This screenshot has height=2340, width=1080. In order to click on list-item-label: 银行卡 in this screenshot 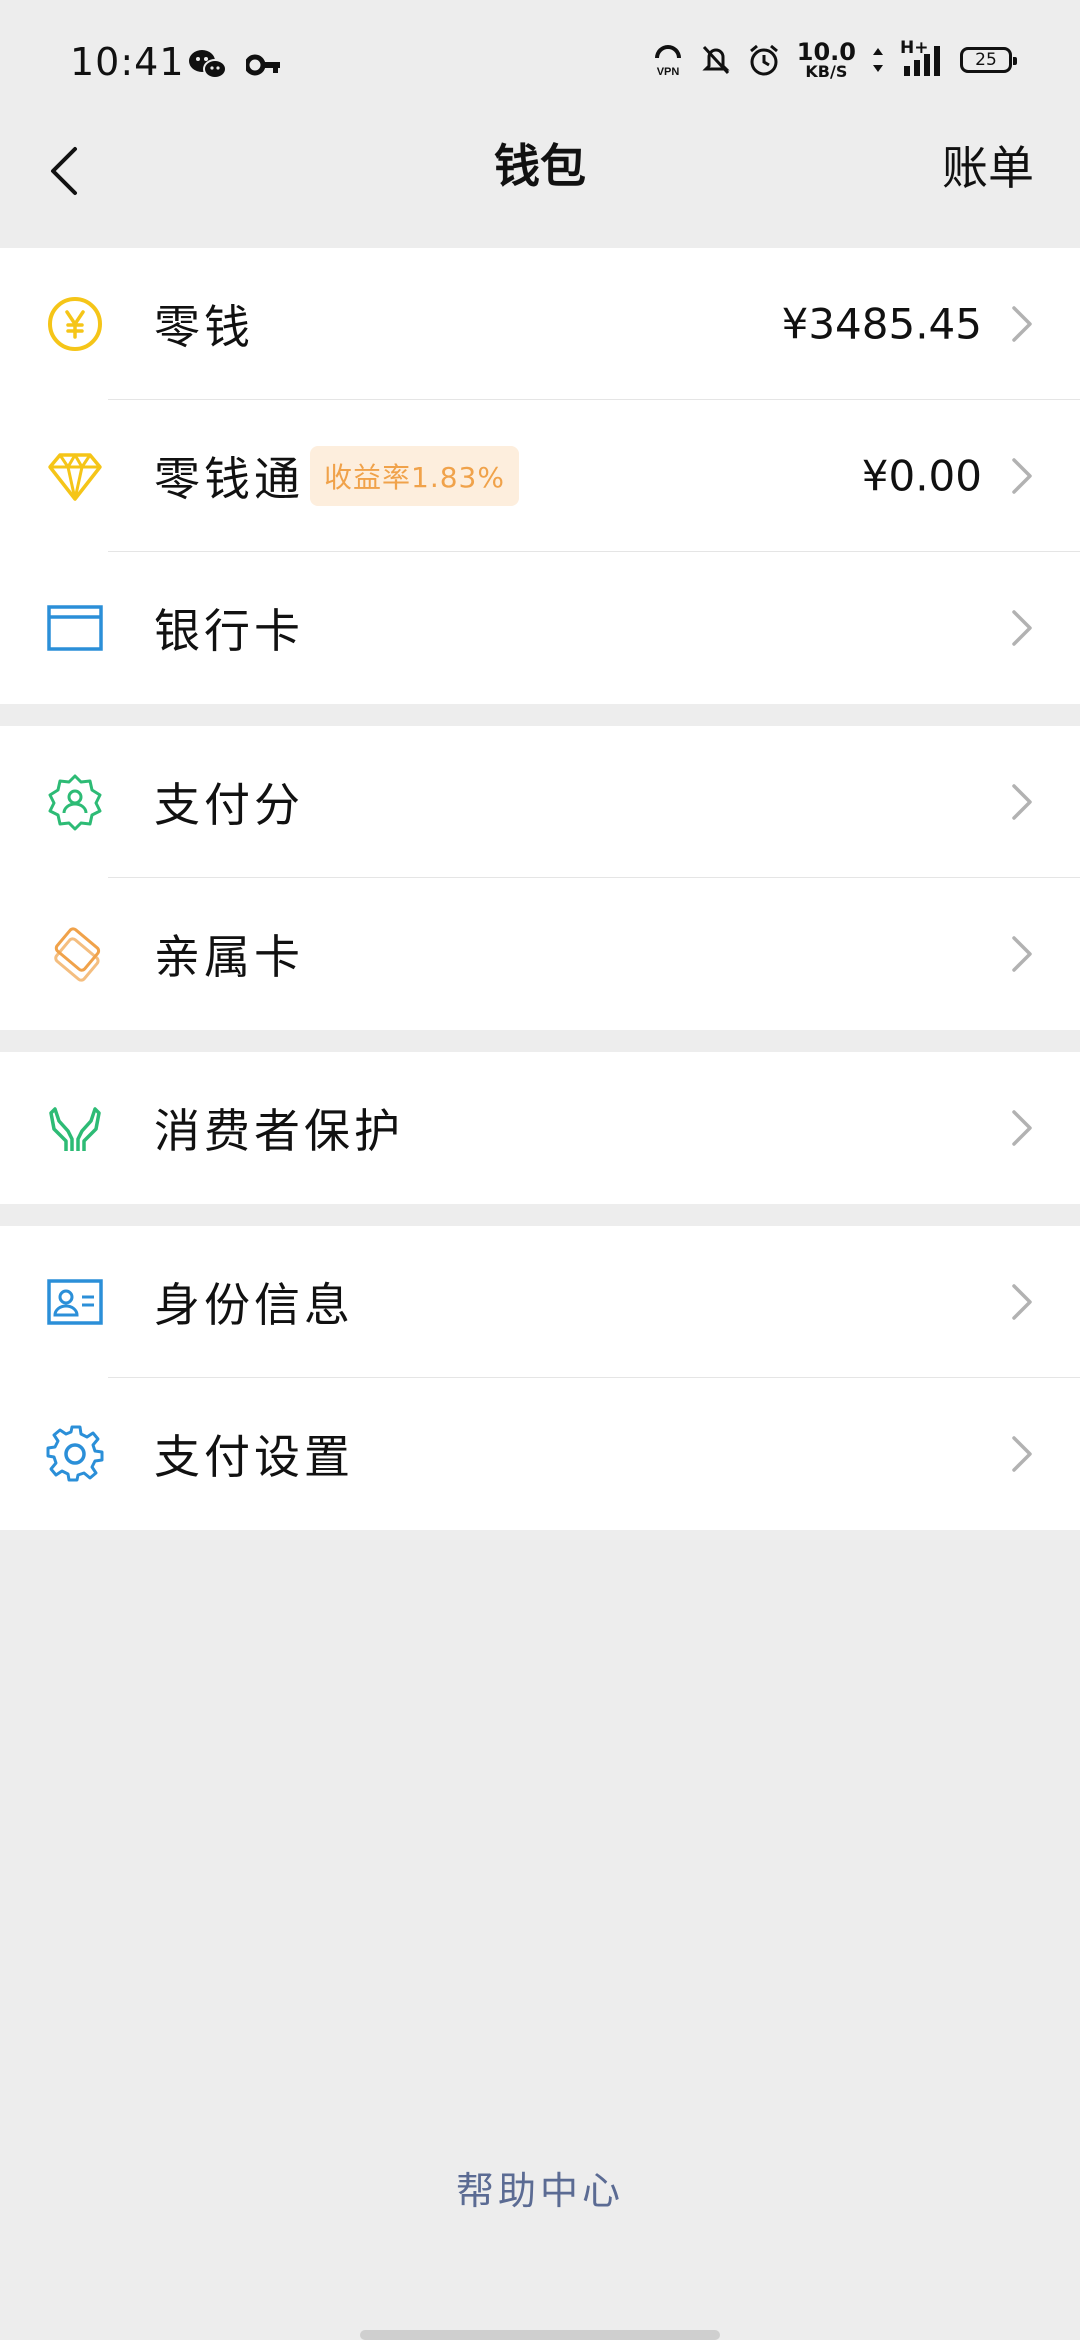, I will do `click(229, 631)`.